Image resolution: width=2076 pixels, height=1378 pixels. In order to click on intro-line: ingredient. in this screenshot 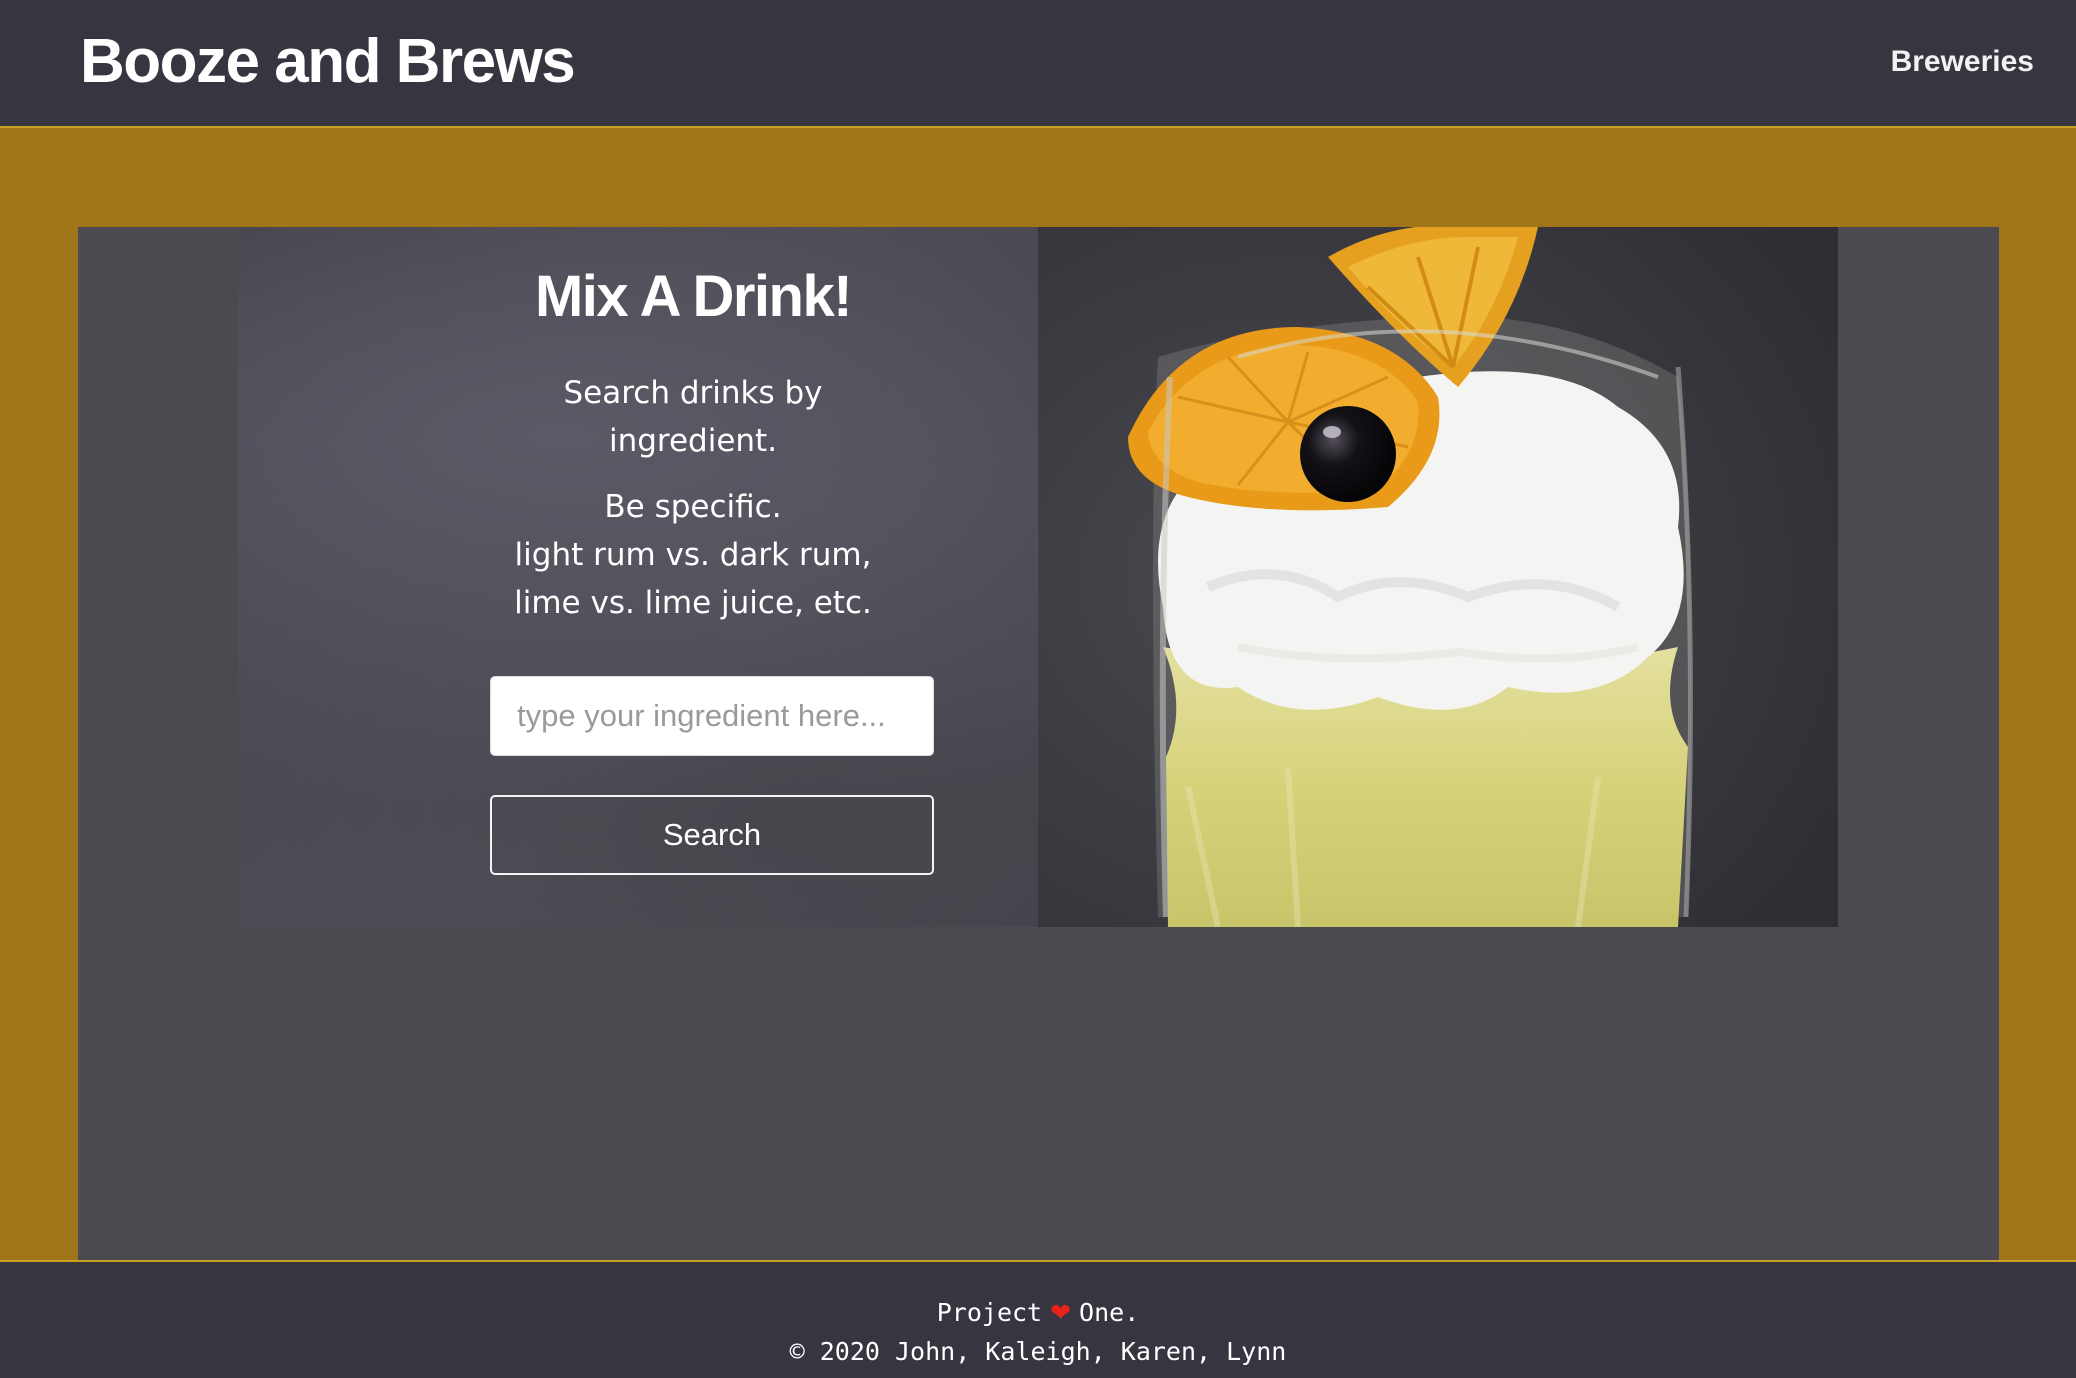, I will do `click(693, 441)`.